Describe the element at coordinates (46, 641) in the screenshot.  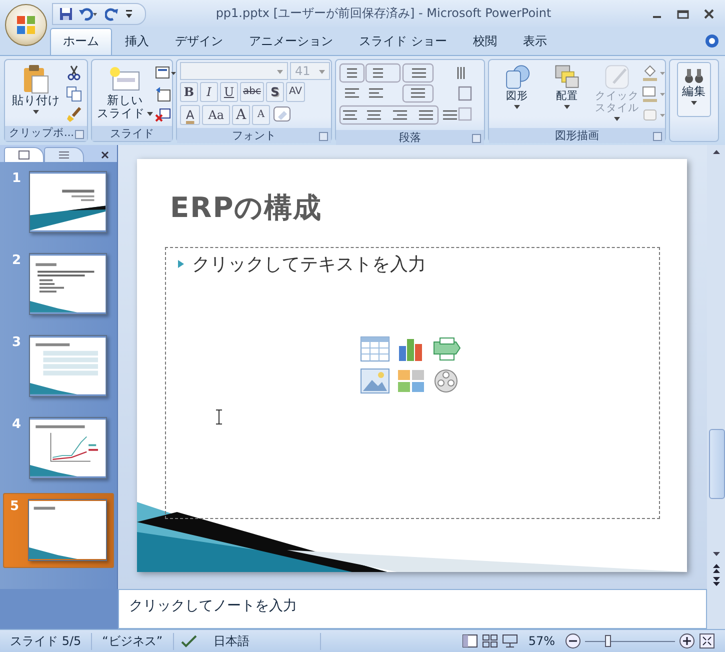
I see `slide-counter: スライド 5/5` at that location.